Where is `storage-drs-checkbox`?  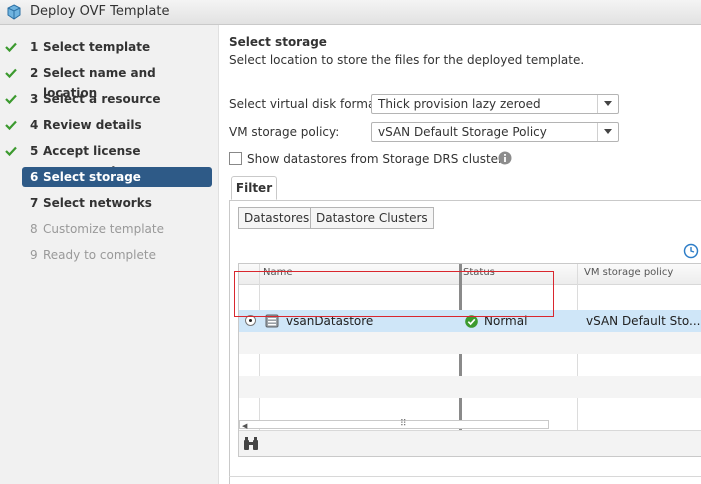 storage-drs-checkbox is located at coordinates (235, 158).